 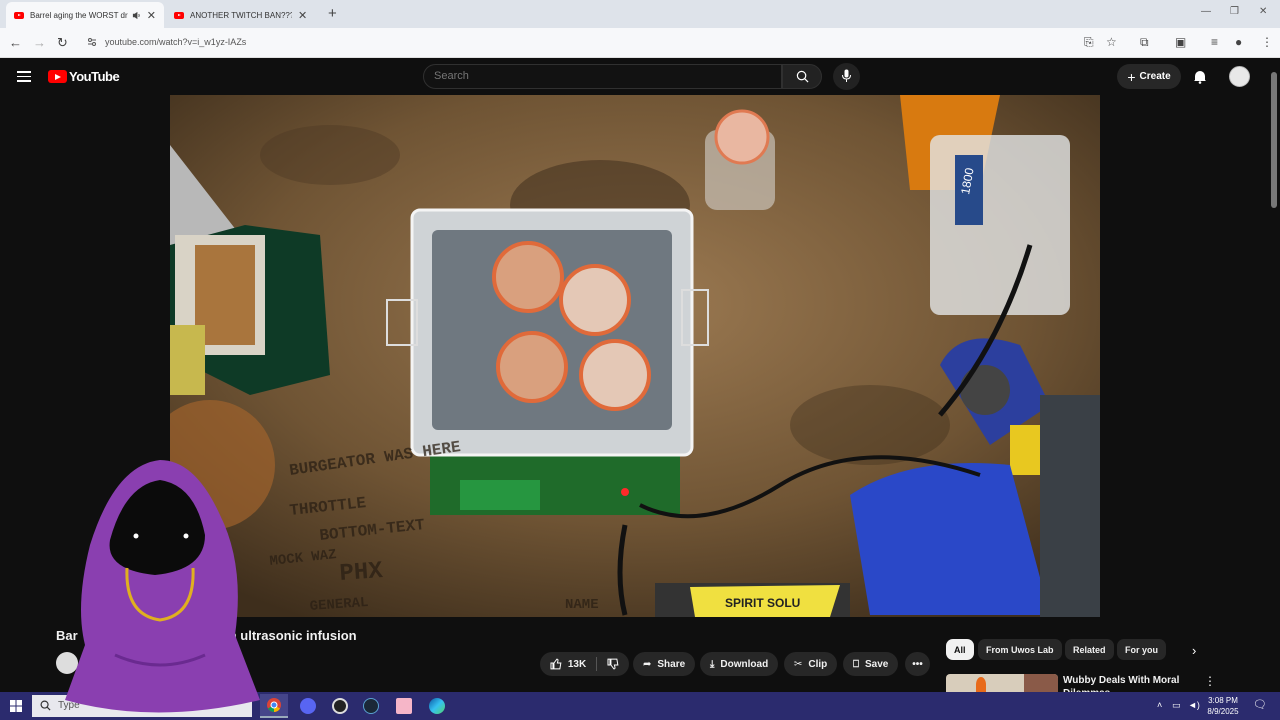 I want to click on address-bar: youtube.com/watch?v=i_w1yz-IAZs, so click(x=592, y=42).